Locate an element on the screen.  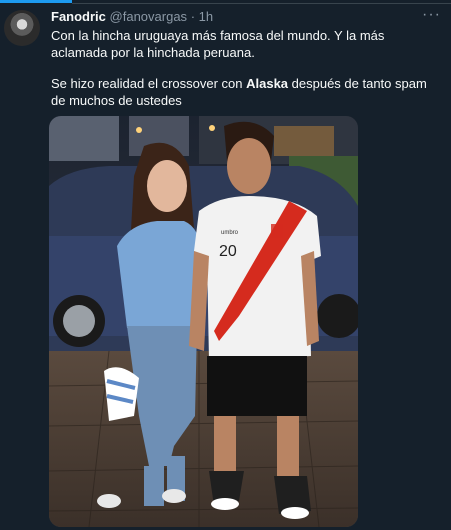
ellipsis-icon: ··· is located at coordinates (431, 15).